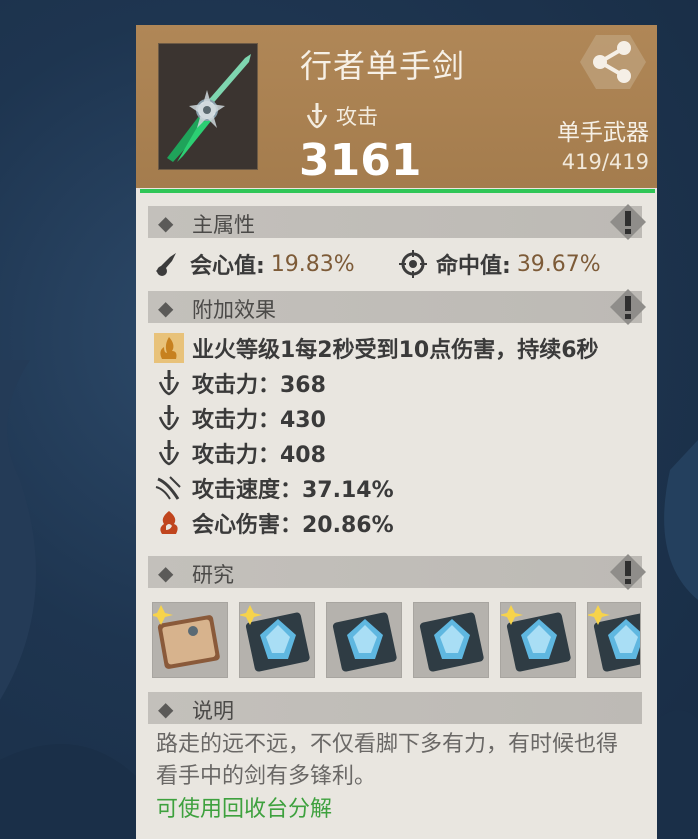  I want to click on stat-name: 命中值:, so click(473, 266).